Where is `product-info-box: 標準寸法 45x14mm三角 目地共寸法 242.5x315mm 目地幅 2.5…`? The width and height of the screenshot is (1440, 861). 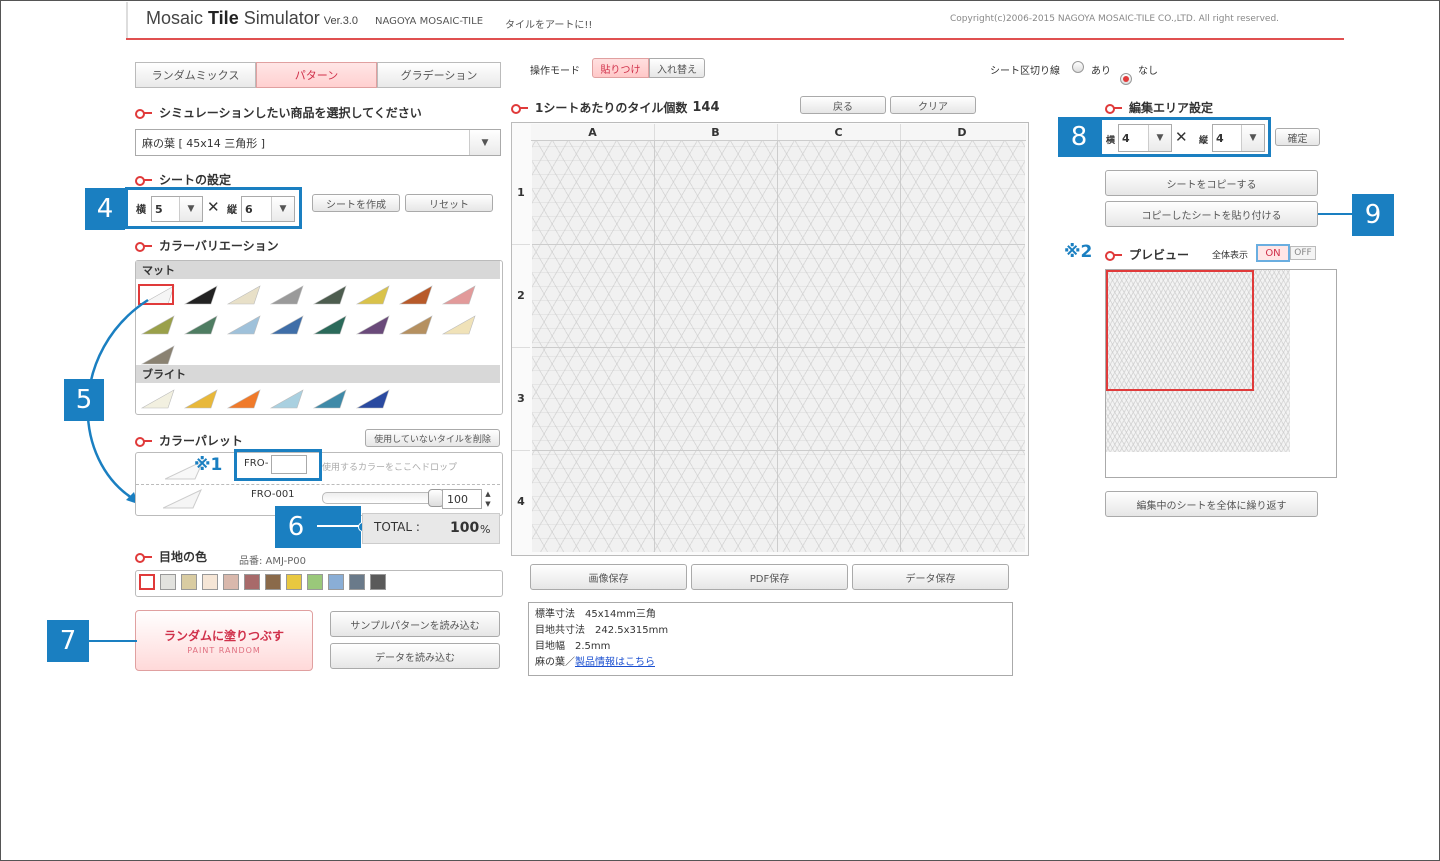 product-info-box: 標準寸法 45x14mm三角 目地共寸法 242.5x315mm 目地幅 2.5… is located at coordinates (770, 639).